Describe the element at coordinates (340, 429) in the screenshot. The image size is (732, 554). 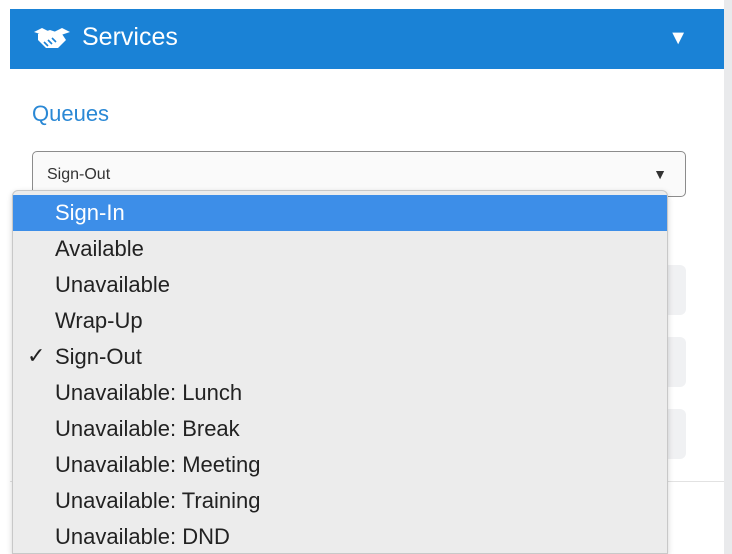
I see `dropdown-option-unavailable-break: Unavailable: Break` at that location.